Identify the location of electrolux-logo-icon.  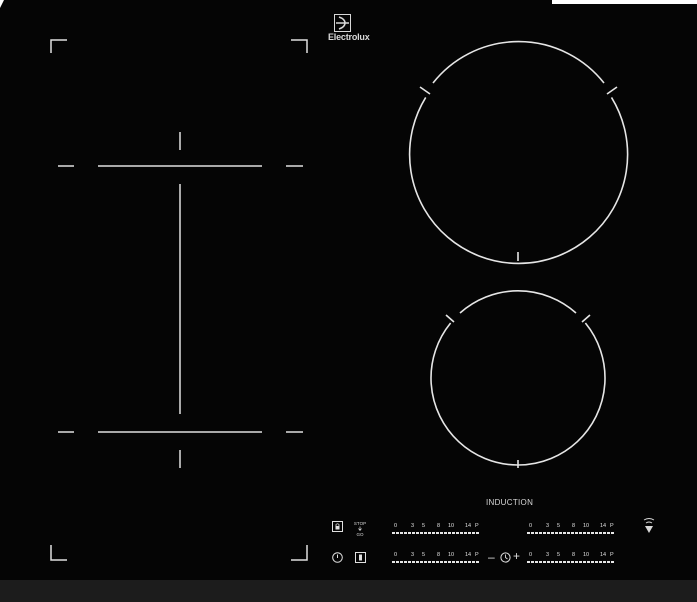
(342, 23).